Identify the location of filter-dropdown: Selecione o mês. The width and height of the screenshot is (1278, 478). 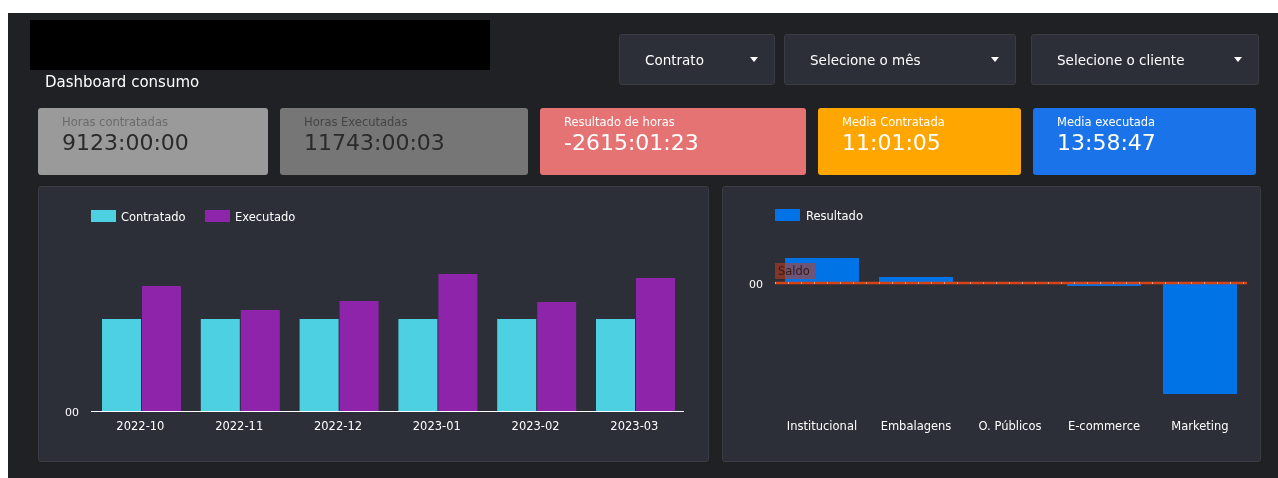
(900, 59).